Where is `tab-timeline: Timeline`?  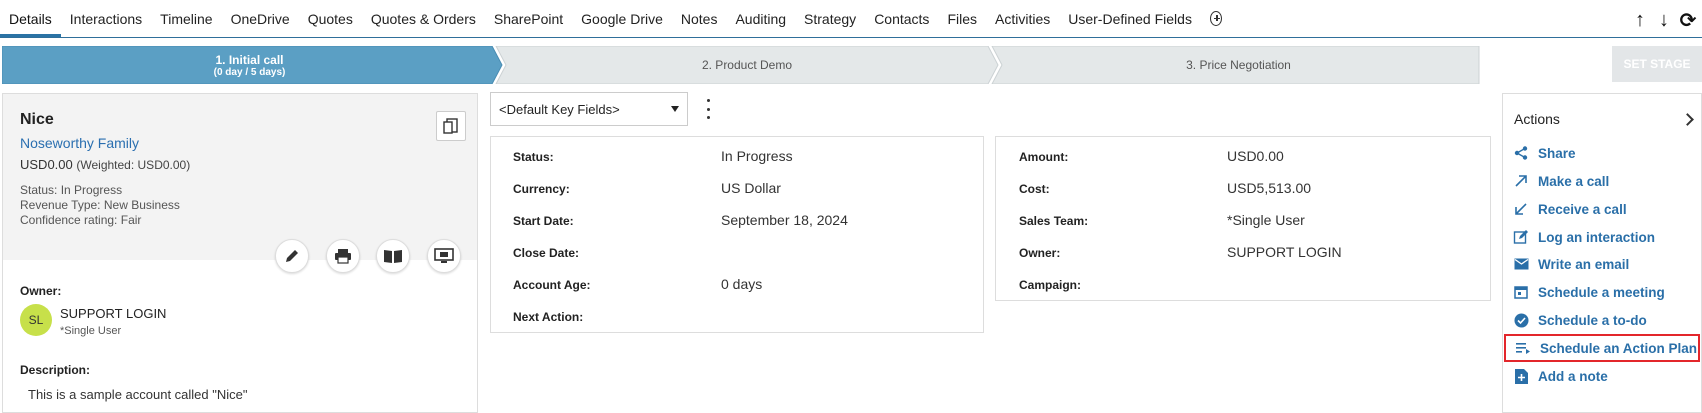
tab-timeline: Timeline is located at coordinates (186, 18).